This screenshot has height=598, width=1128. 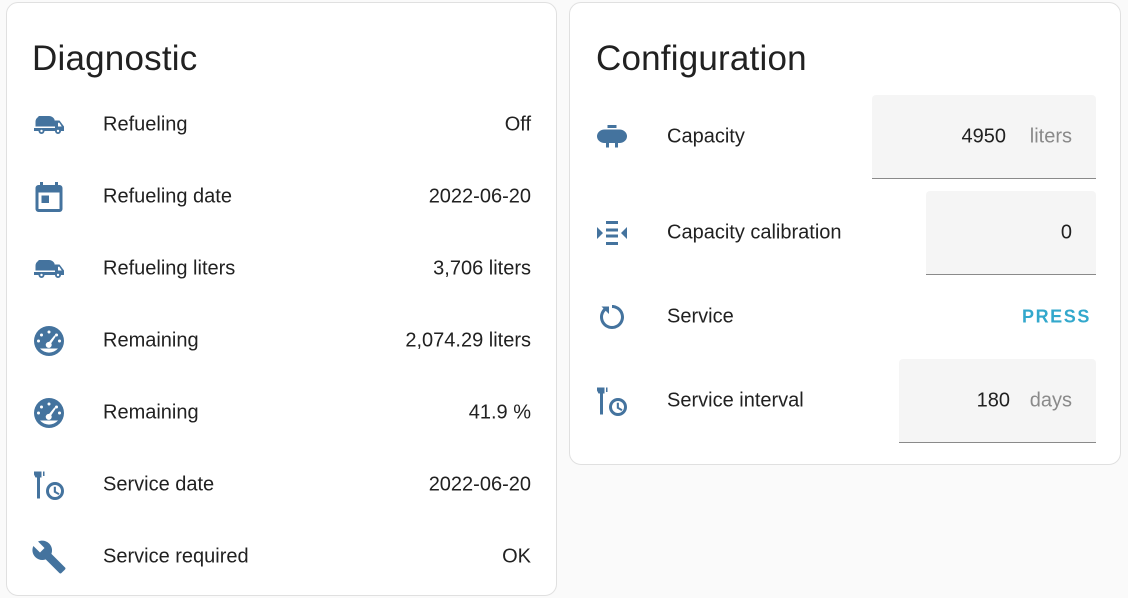 What do you see at coordinates (281, 413) in the screenshot?
I see `entity-row-remaining-percent: Remaining 41.9 %` at bounding box center [281, 413].